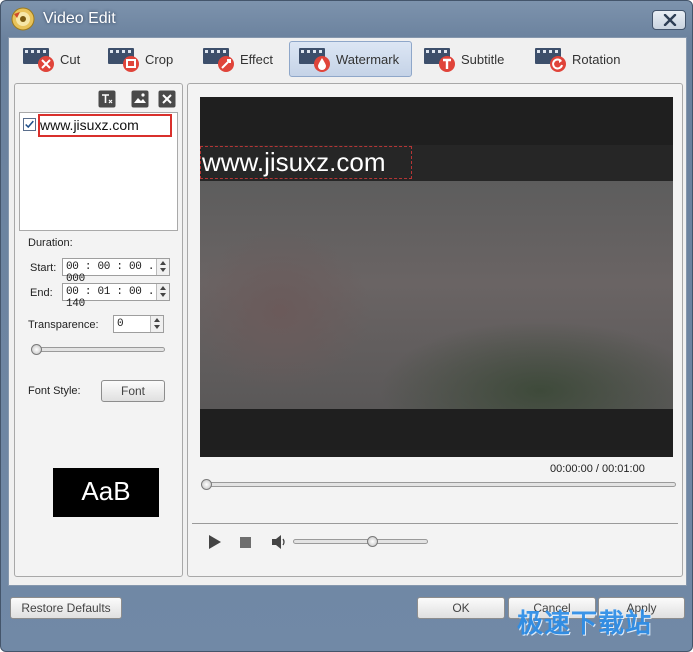  What do you see at coordinates (55, 59) in the screenshot?
I see `tab-cut: Cut` at bounding box center [55, 59].